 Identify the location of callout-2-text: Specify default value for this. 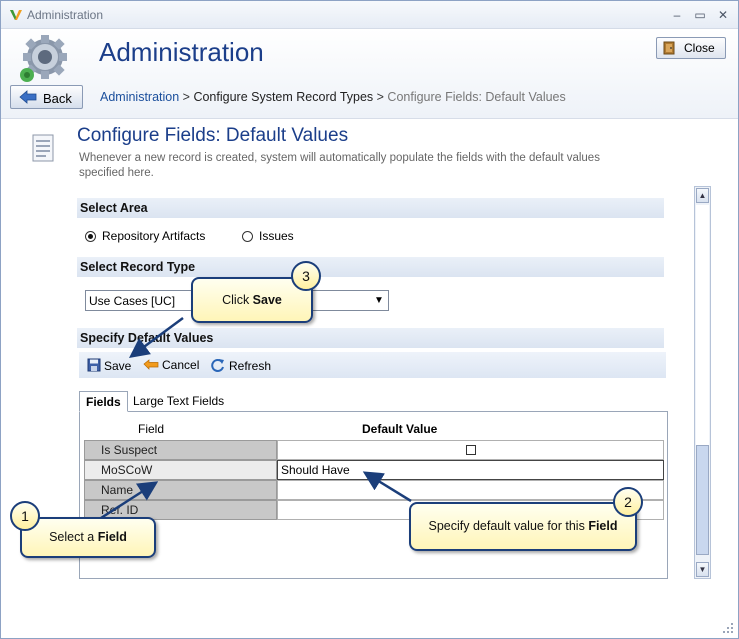
(508, 526).